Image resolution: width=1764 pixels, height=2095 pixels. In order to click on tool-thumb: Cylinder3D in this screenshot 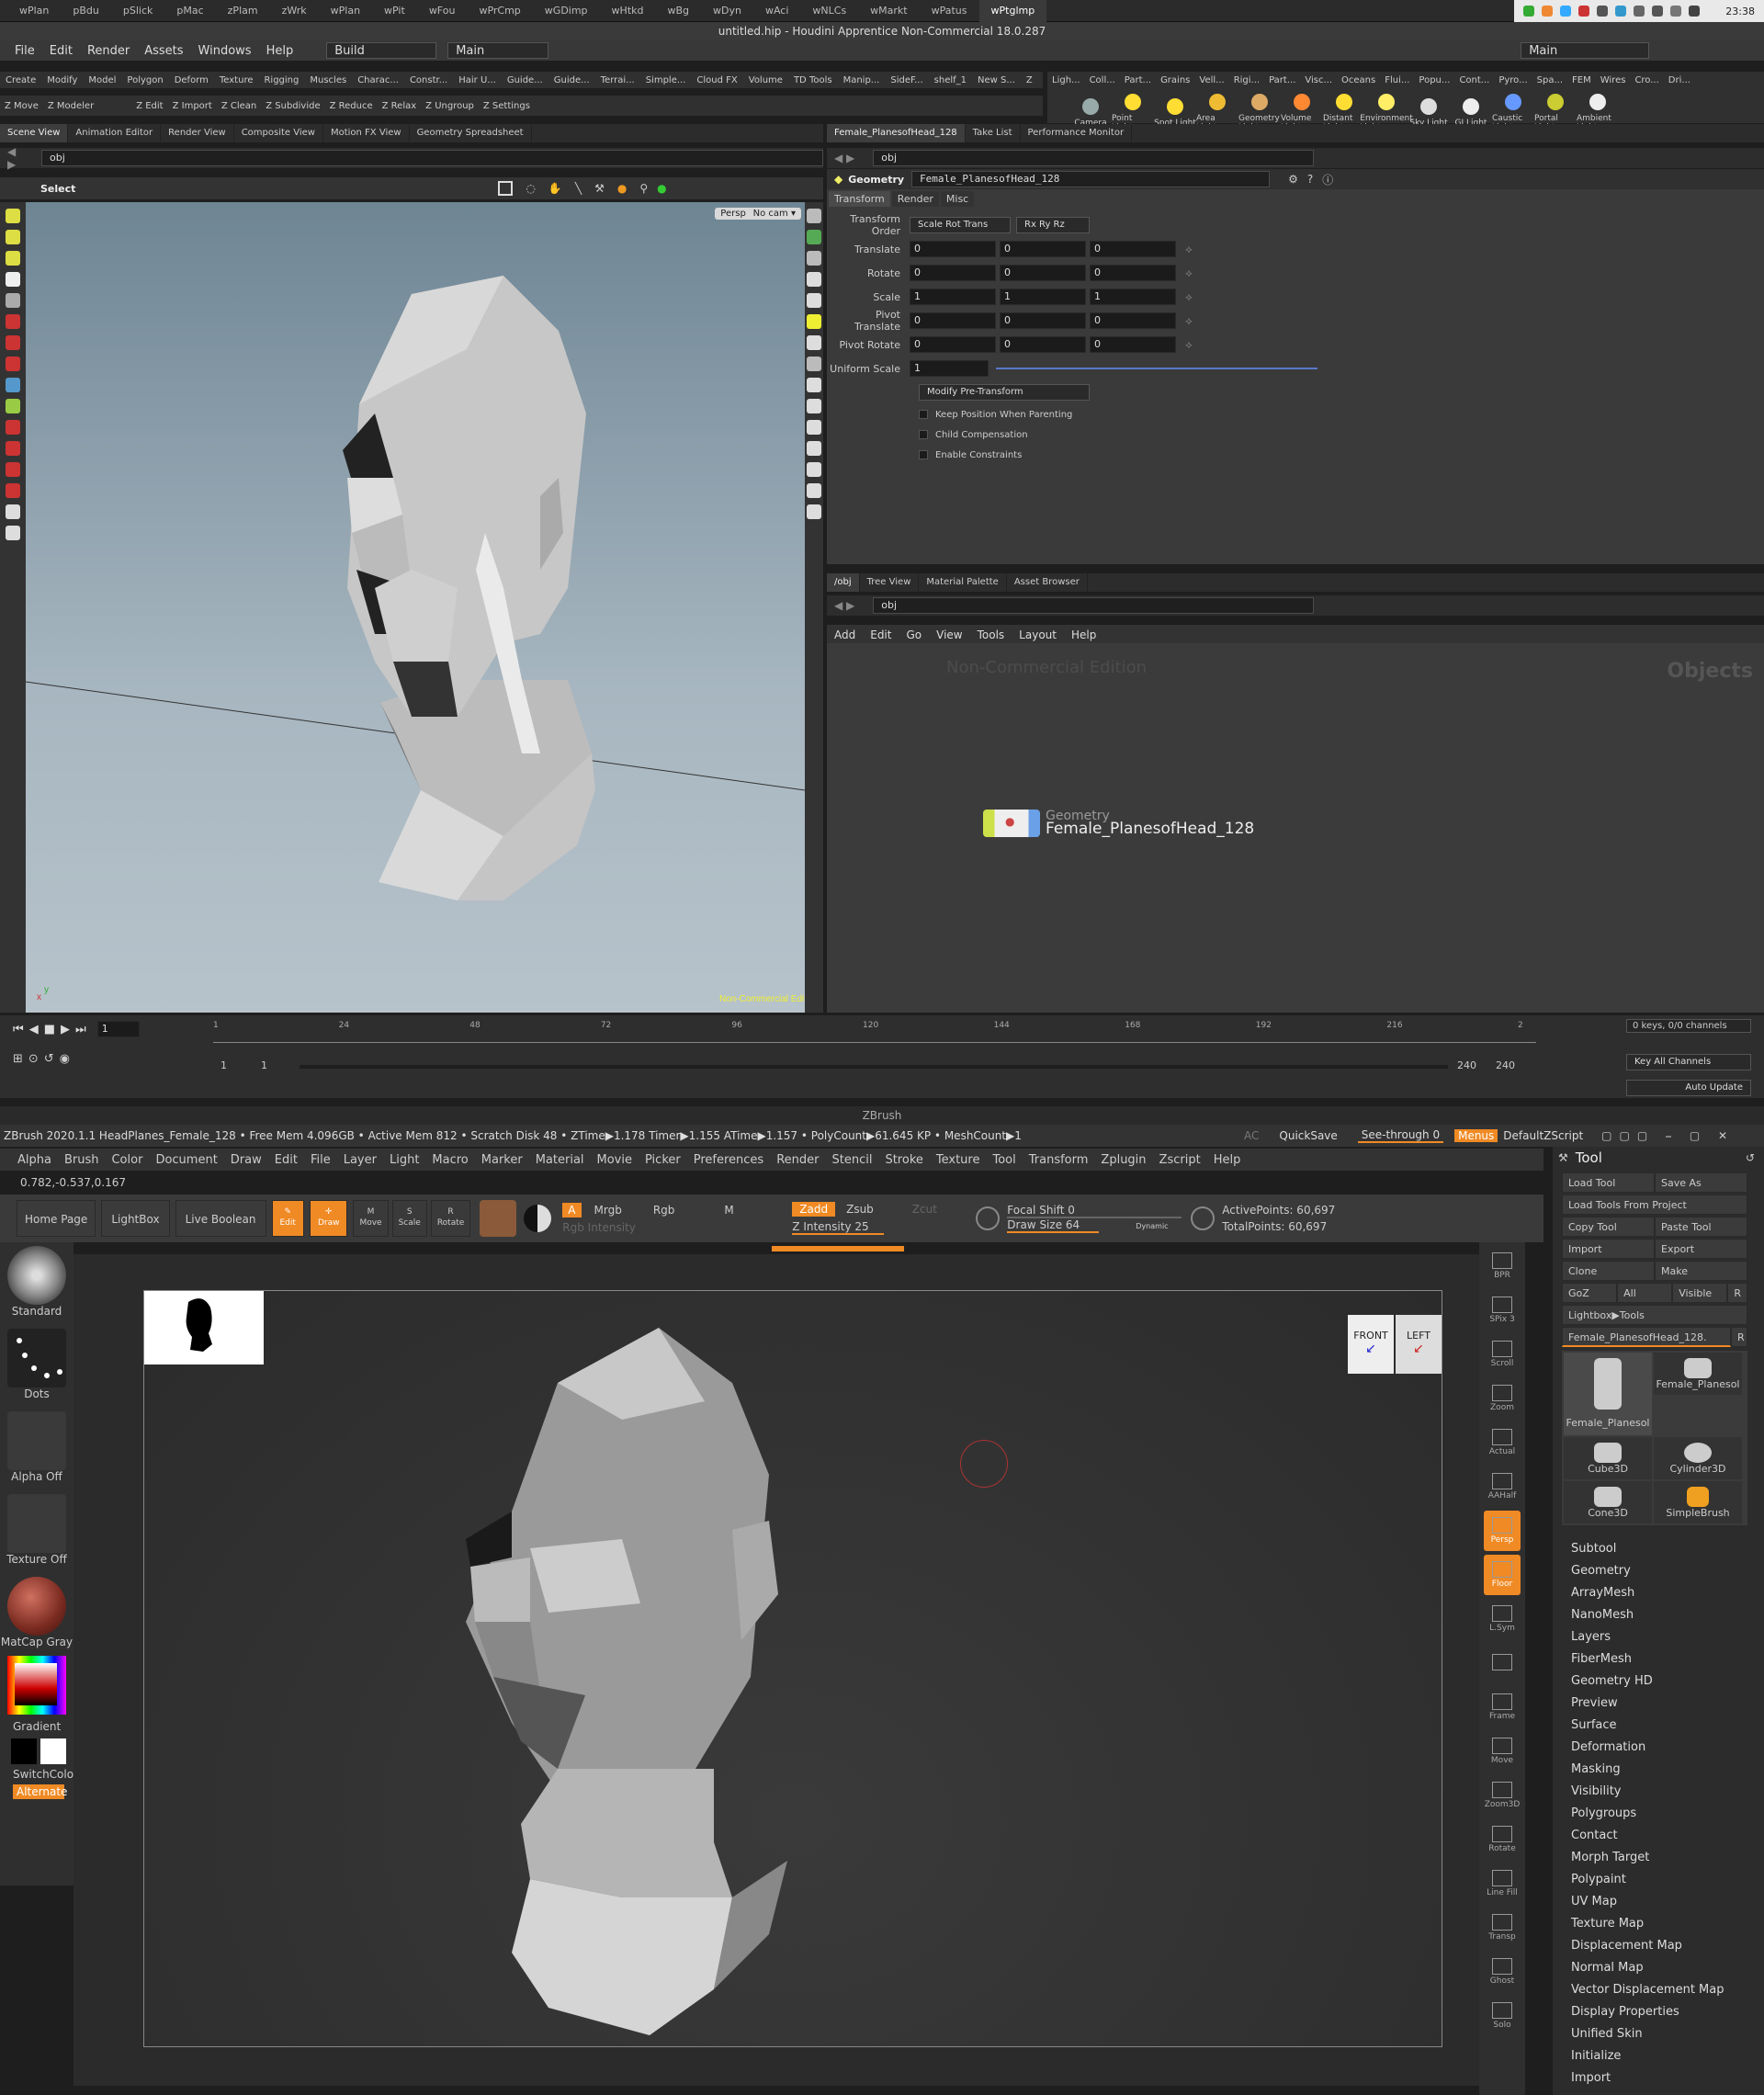, I will do `click(1698, 1458)`.